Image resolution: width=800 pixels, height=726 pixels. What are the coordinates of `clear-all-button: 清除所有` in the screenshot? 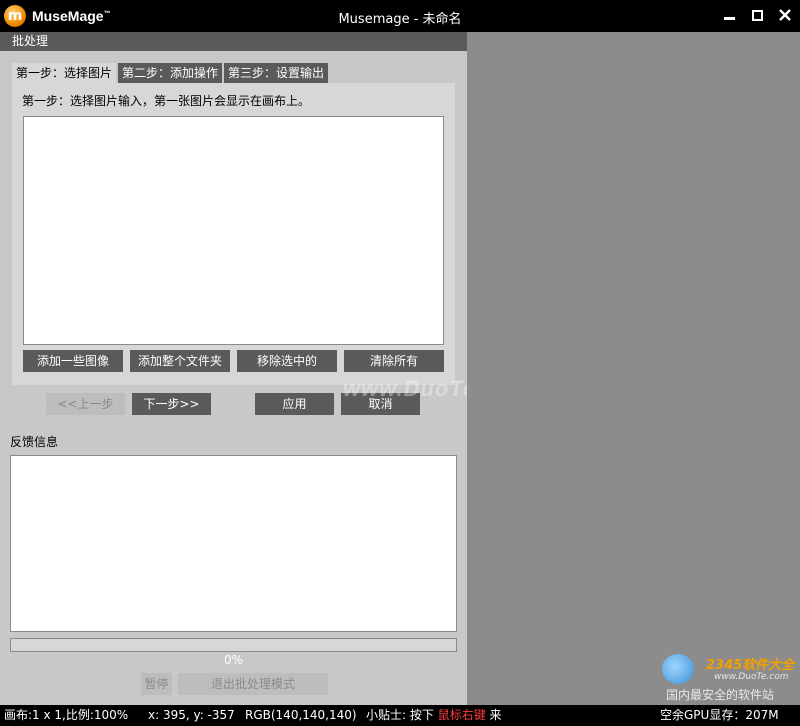 It's located at (394, 361).